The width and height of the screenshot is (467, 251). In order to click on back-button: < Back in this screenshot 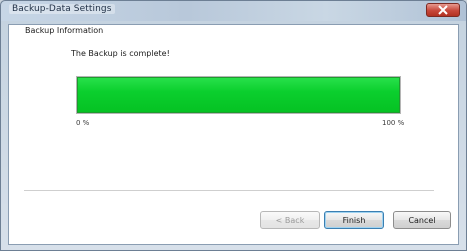, I will do `click(290, 220)`.